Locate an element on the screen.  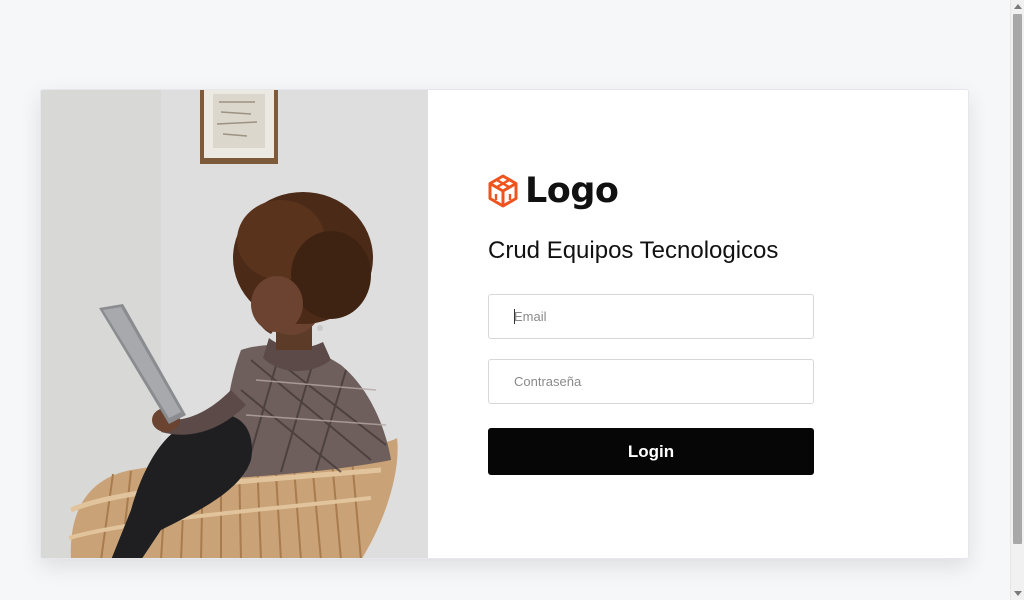
scroll-up-icon is located at coordinates (1018, 6).